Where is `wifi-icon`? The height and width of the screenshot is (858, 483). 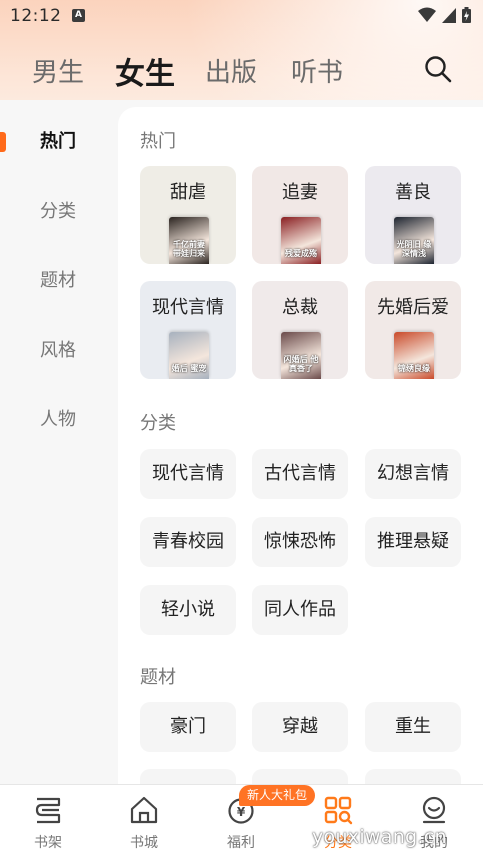
wifi-icon is located at coordinates (427, 14).